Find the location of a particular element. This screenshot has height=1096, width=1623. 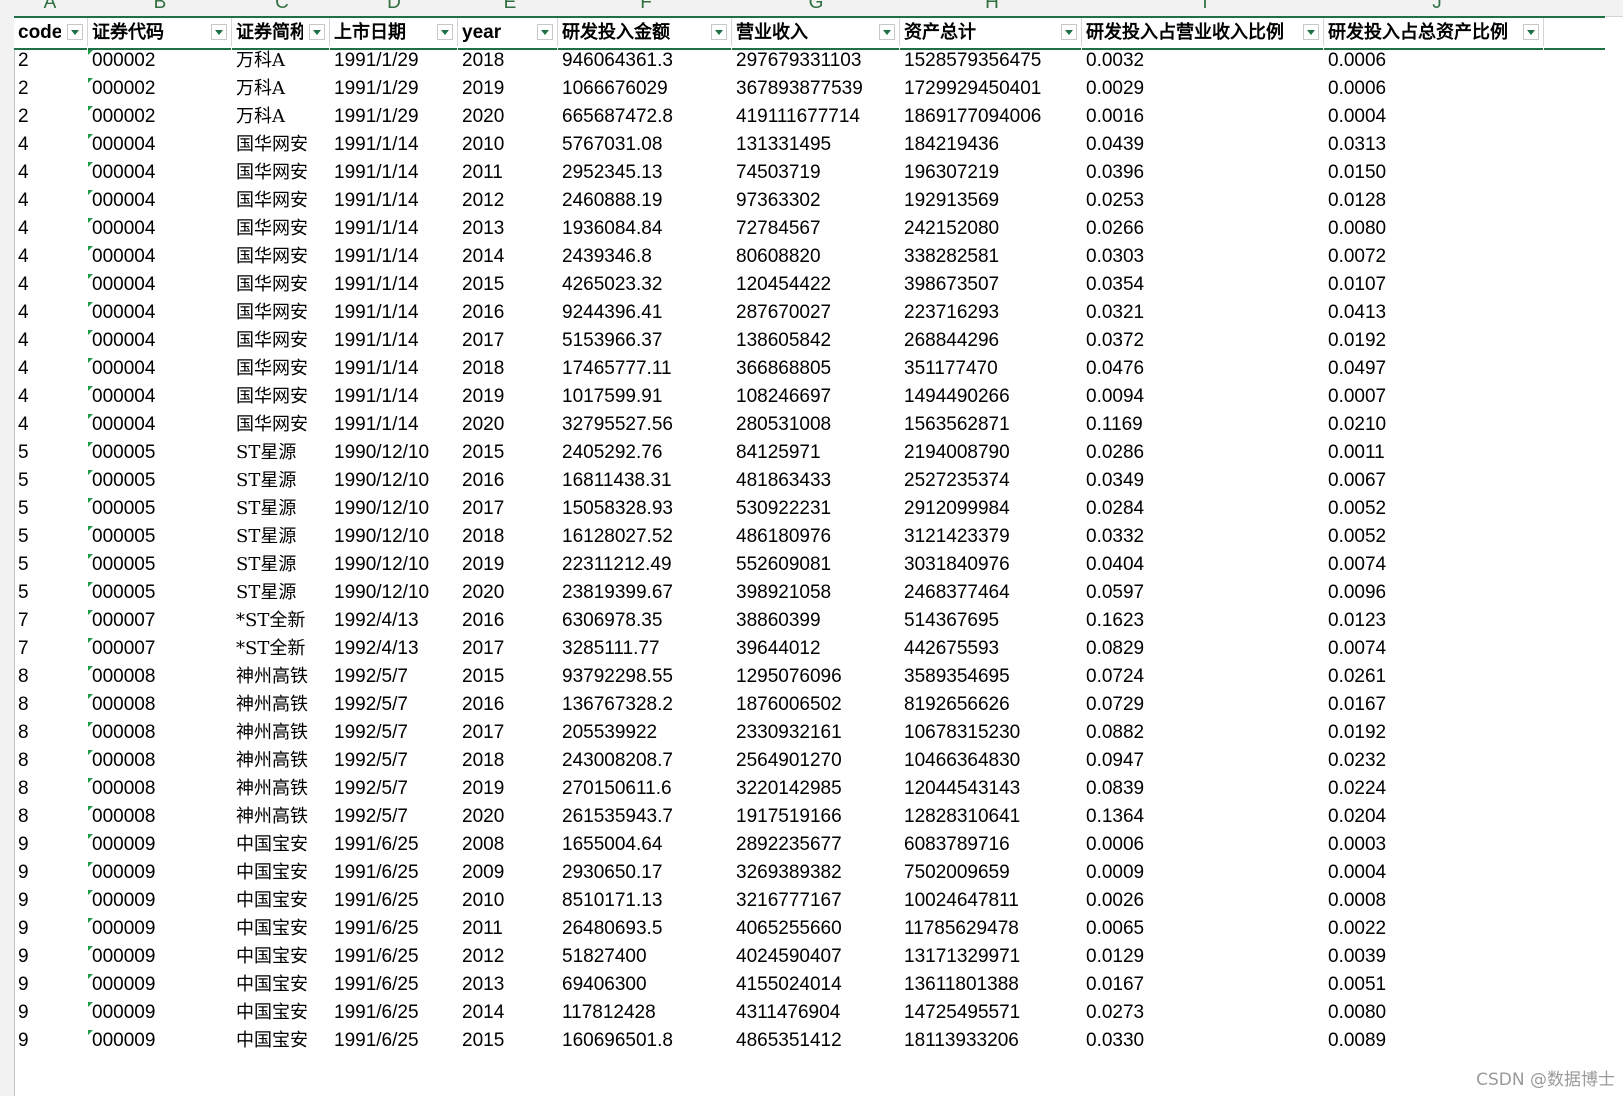

table-cell: 11785629478 is located at coordinates (991, 928).